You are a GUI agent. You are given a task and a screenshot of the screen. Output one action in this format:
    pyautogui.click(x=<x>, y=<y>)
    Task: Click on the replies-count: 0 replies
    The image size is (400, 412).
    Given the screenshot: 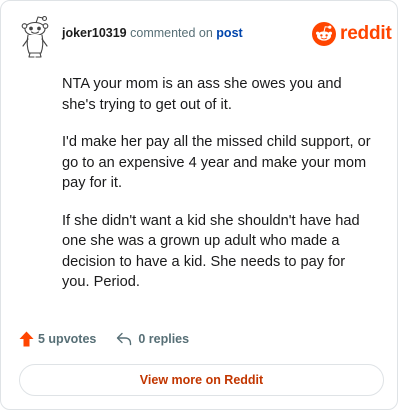 What is the action you would take?
    pyautogui.click(x=164, y=339)
    